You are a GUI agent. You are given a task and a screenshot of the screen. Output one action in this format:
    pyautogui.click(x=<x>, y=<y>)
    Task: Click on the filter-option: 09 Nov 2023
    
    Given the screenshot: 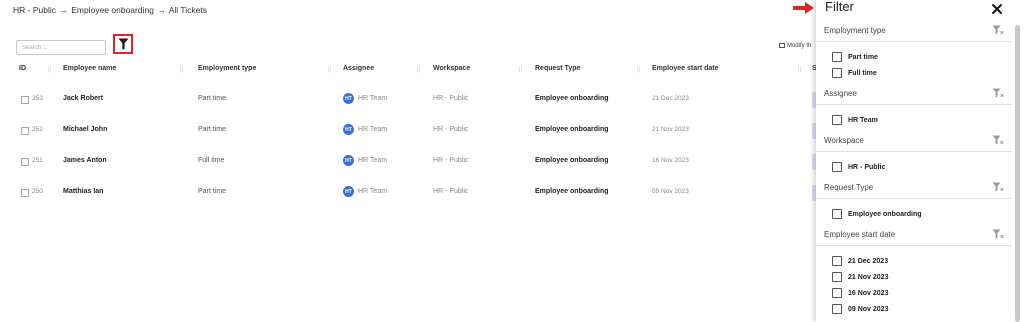 What is the action you would take?
    pyautogui.click(x=860, y=309)
    